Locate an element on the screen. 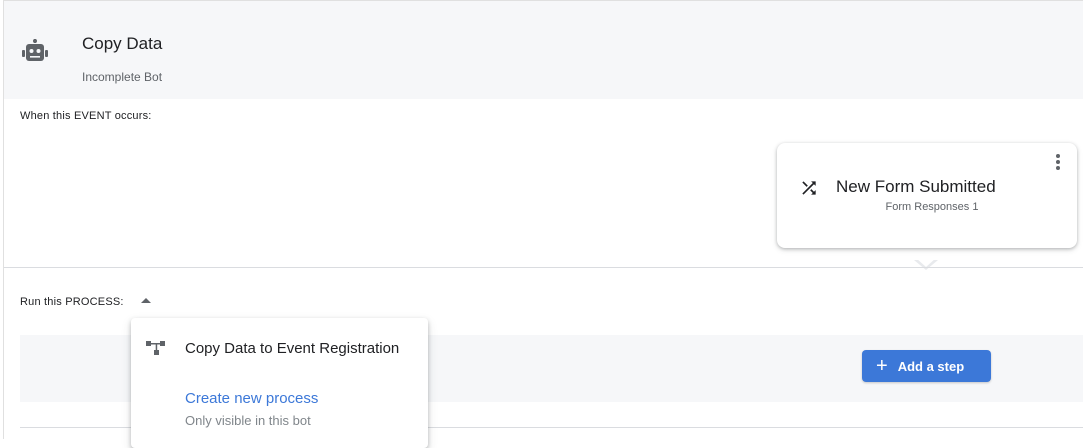 This screenshot has width=1083, height=448. more-vert-icon is located at coordinates (1058, 163).